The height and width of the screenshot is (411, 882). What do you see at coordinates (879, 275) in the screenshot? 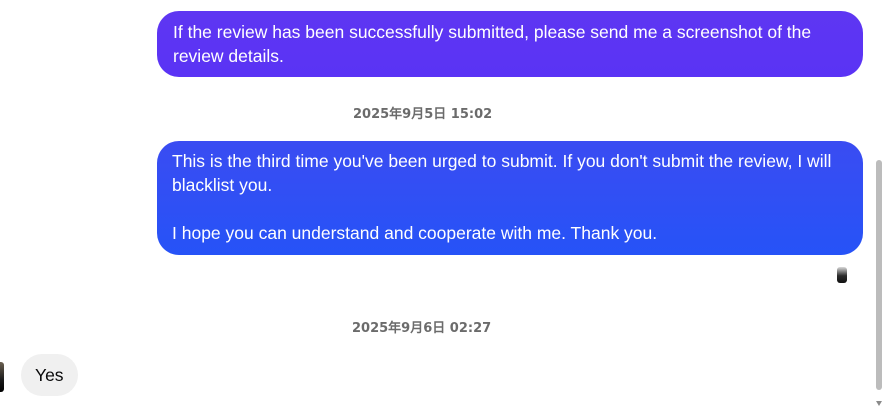
I see `scrollbar-thumb` at bounding box center [879, 275].